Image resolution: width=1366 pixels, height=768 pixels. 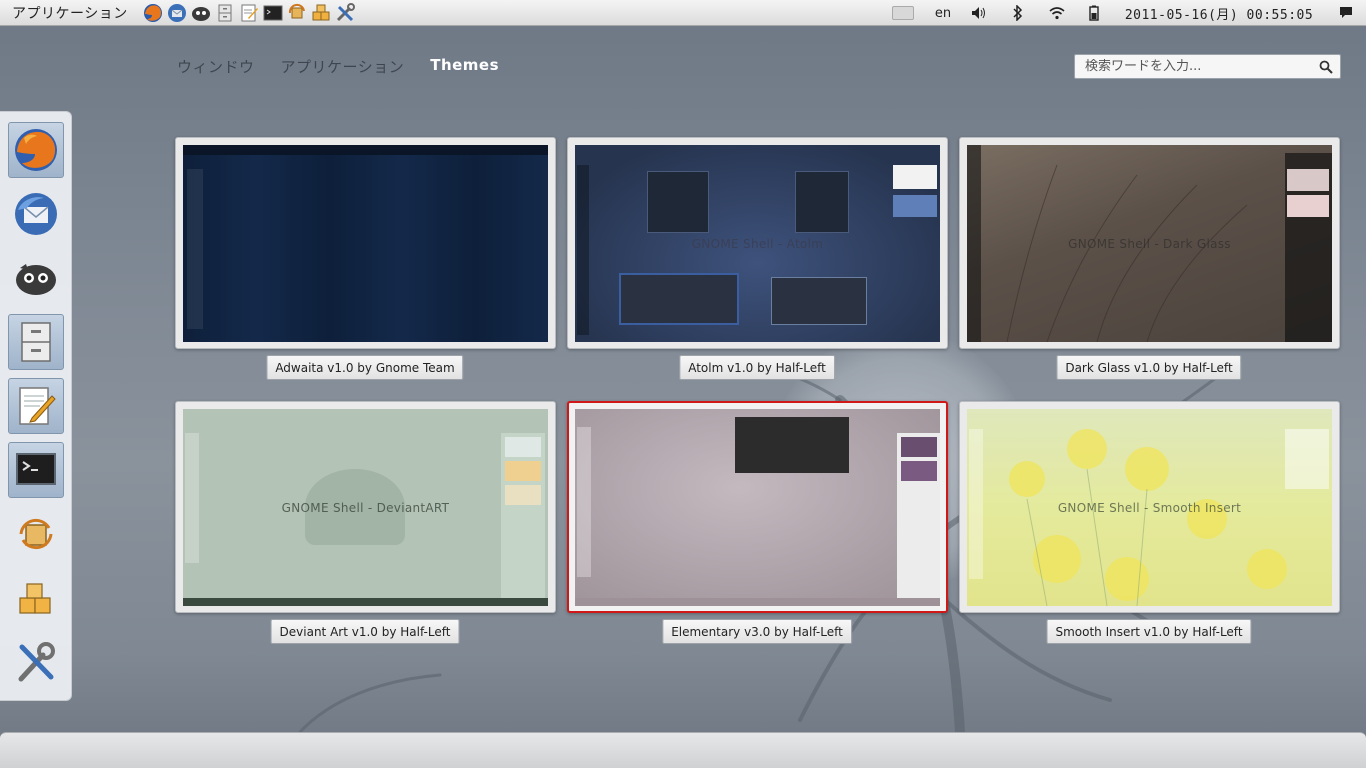 I want to click on theme-caption: Dark Glass v1.0 by Half-Left, so click(x=1149, y=367).